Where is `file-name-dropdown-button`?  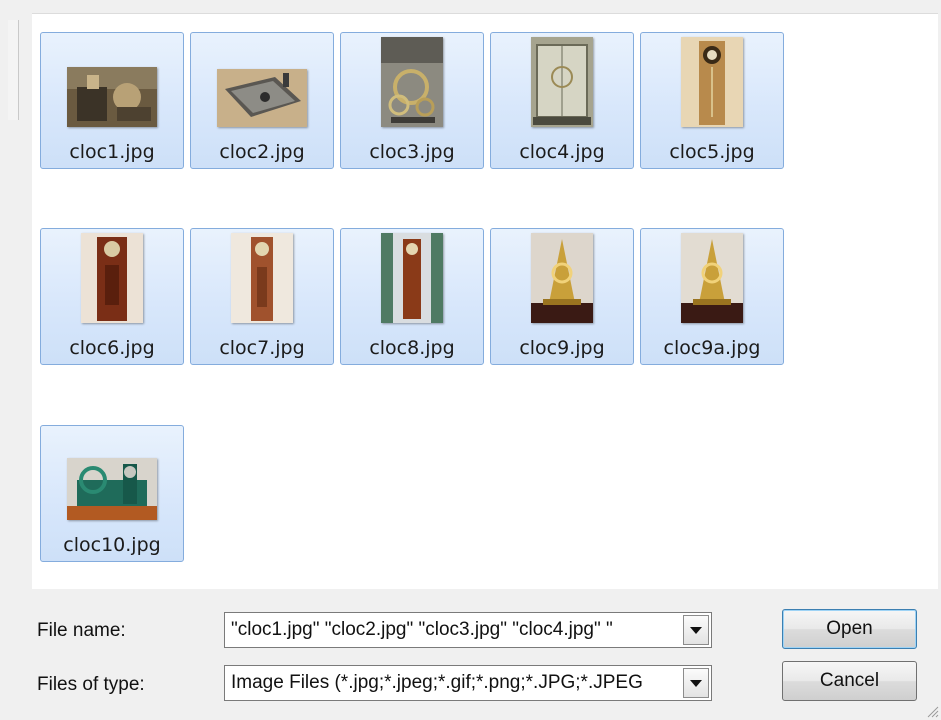 file-name-dropdown-button is located at coordinates (696, 630).